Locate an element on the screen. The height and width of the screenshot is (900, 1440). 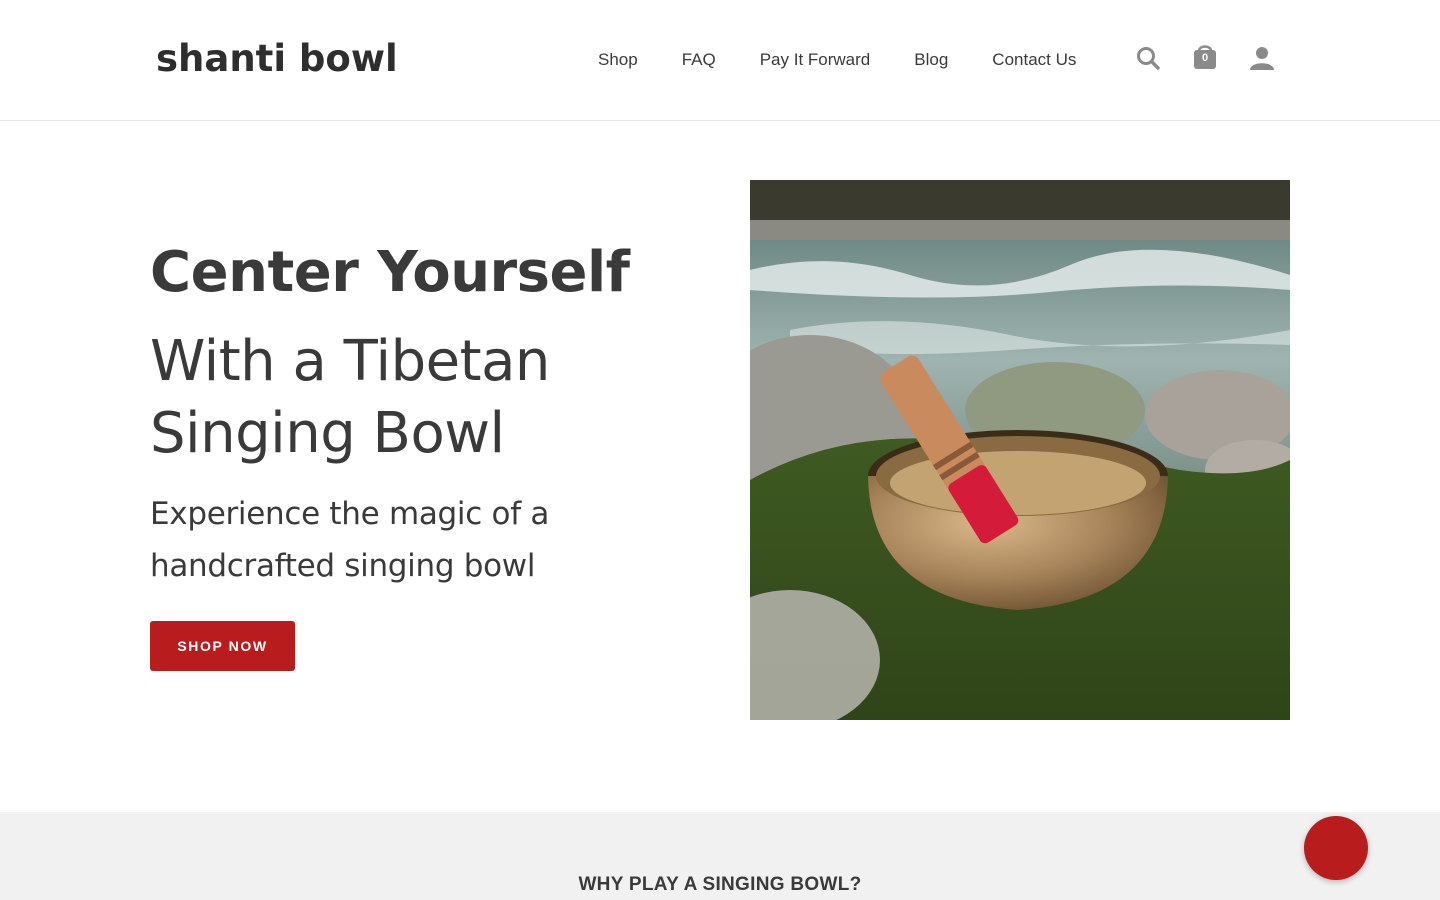
search-icon is located at coordinates (1149, 58).